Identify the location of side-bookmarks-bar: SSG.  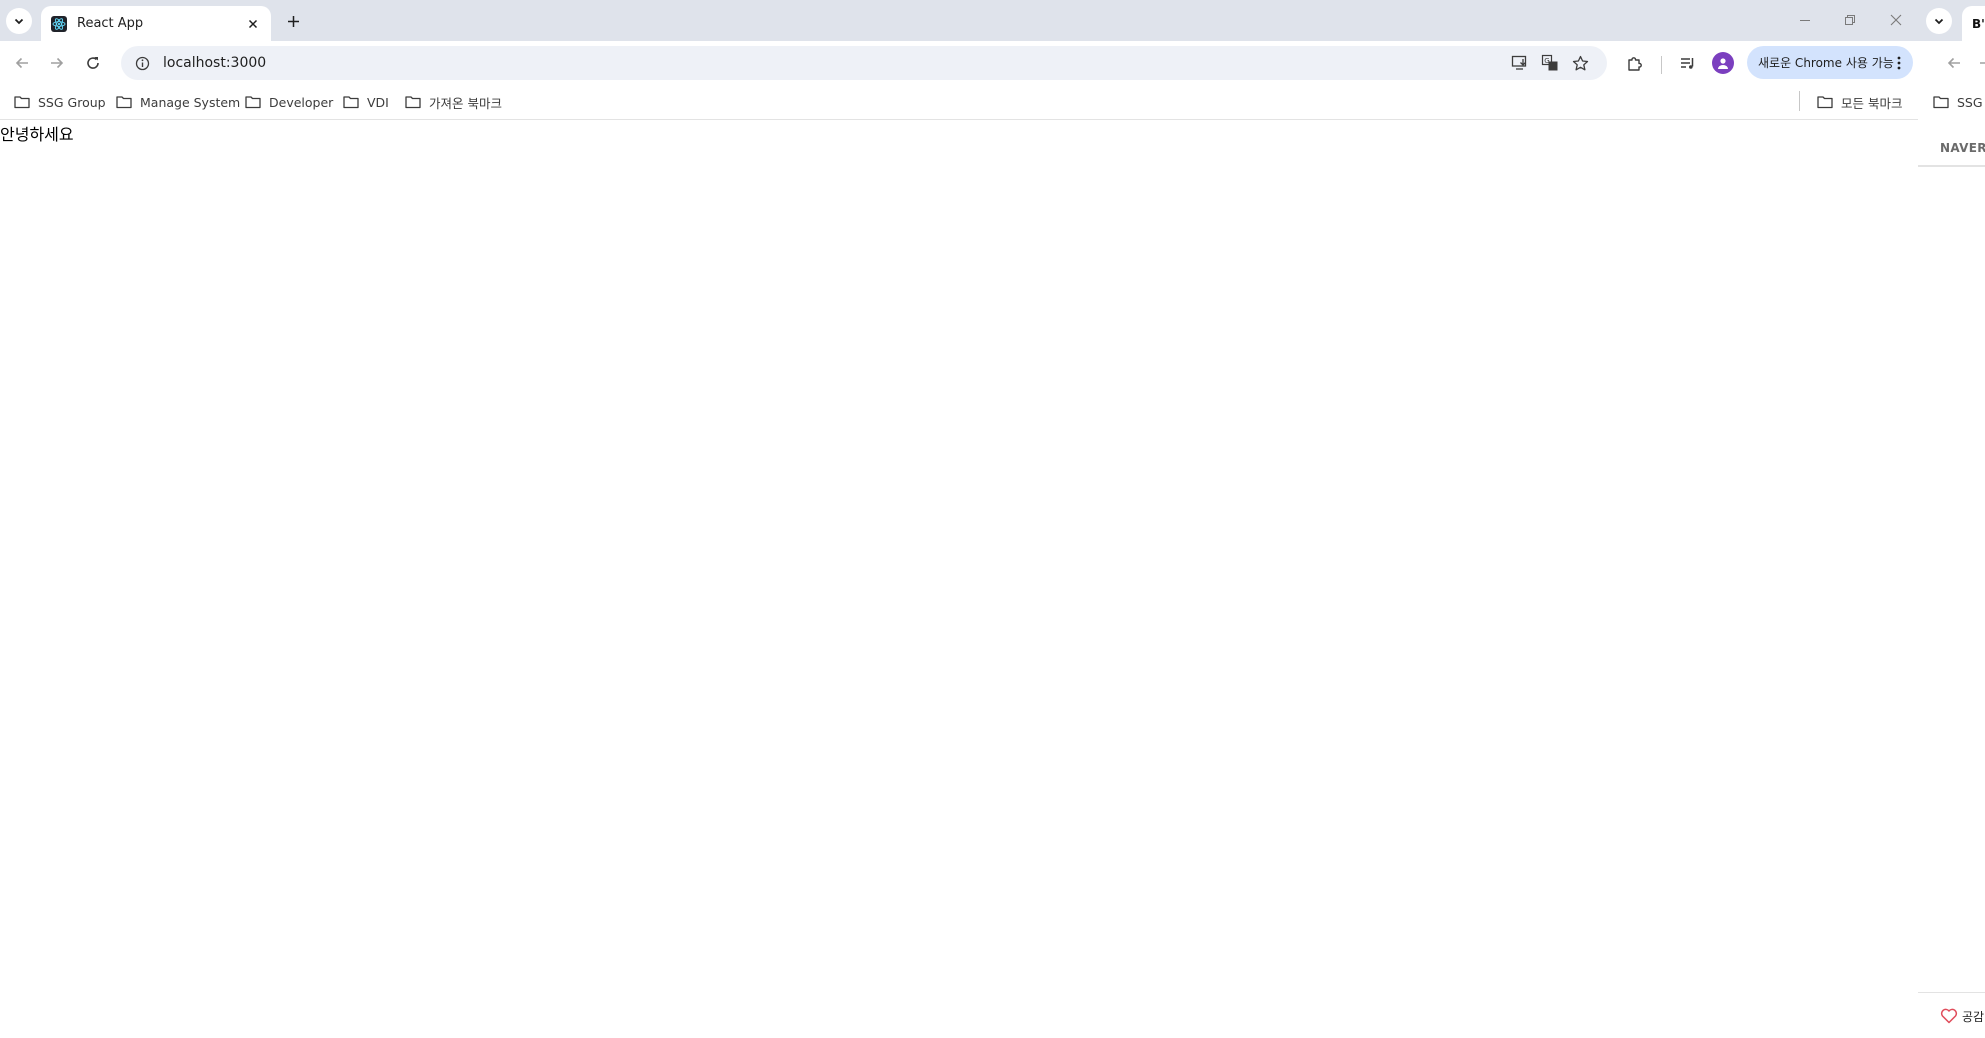
(1951, 102).